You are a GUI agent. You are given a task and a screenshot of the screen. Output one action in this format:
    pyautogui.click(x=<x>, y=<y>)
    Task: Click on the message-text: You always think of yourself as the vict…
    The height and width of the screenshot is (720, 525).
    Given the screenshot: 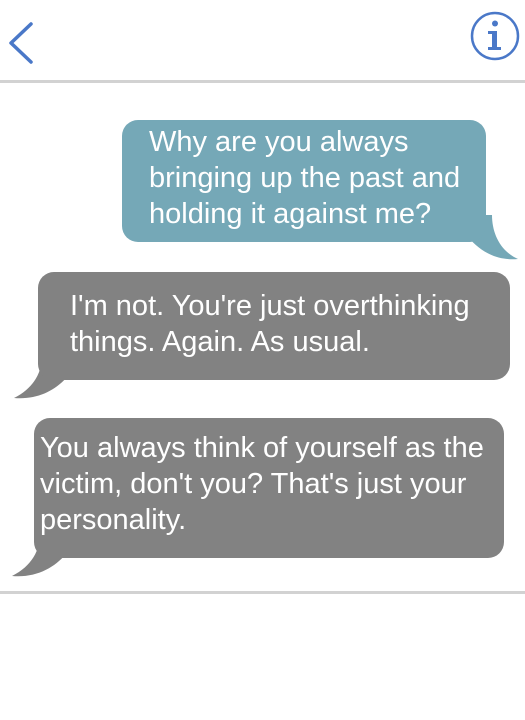 What is the action you would take?
    pyautogui.click(x=262, y=484)
    